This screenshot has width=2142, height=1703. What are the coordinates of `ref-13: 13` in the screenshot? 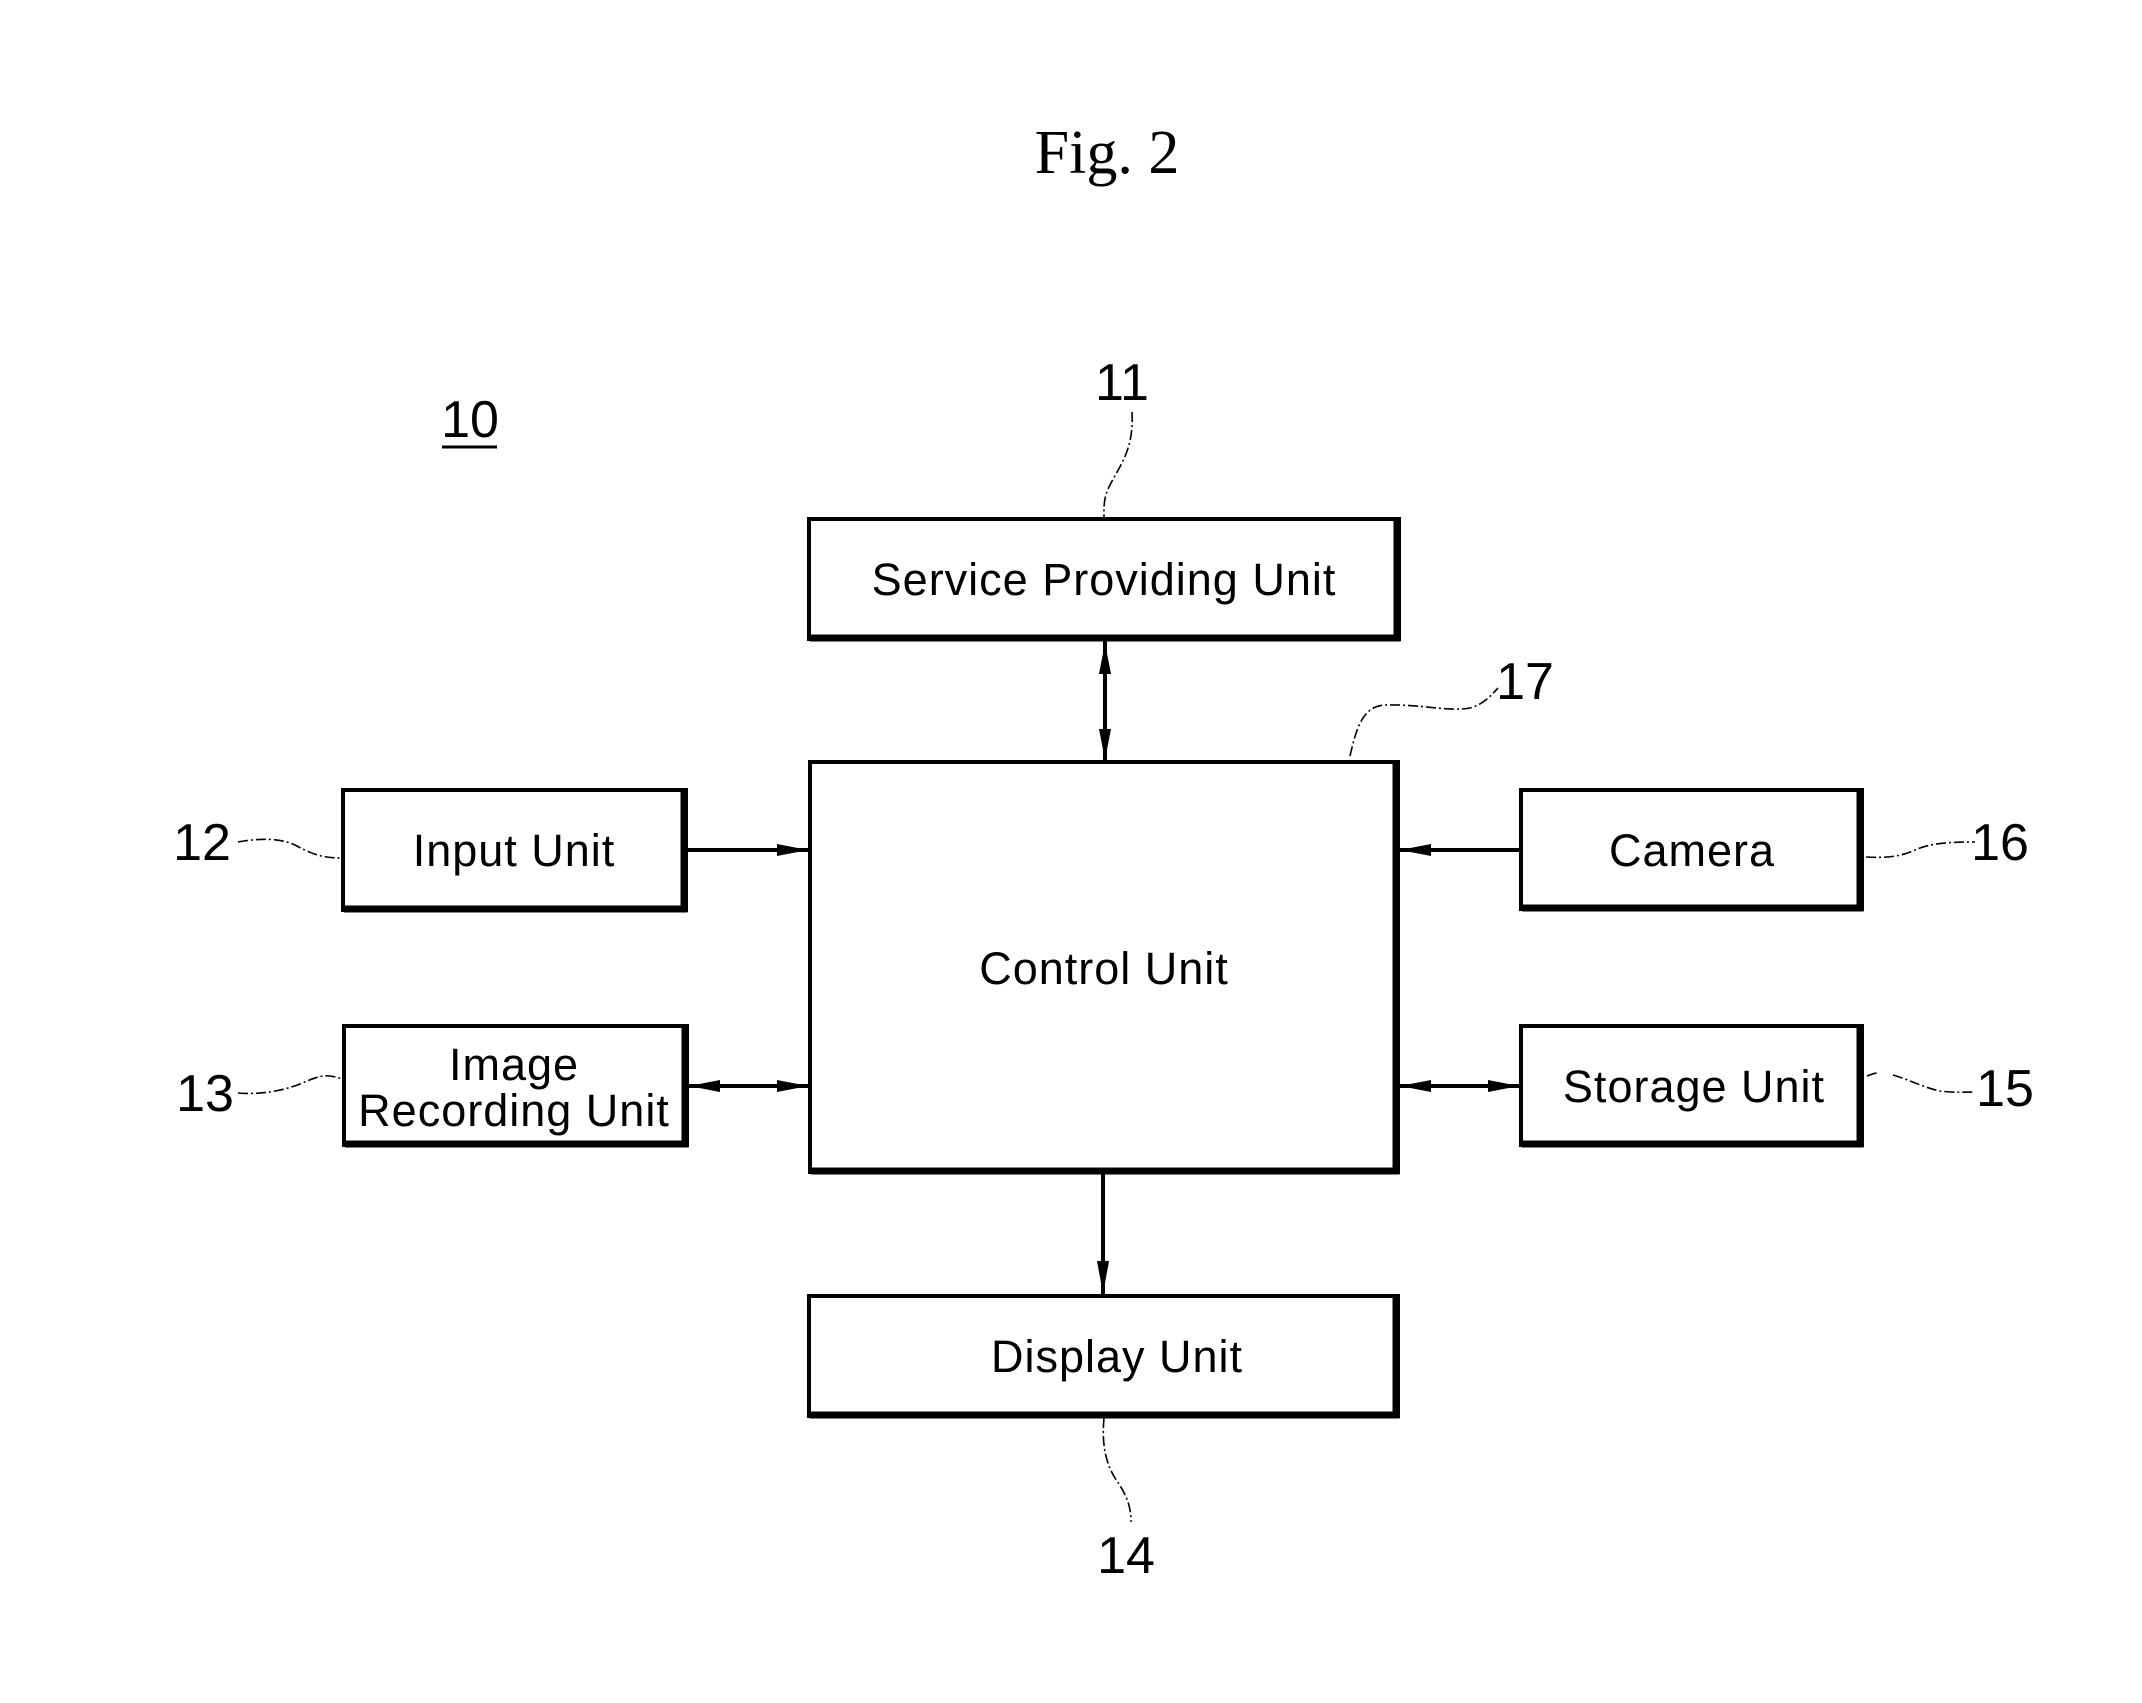 It's located at (205, 1094).